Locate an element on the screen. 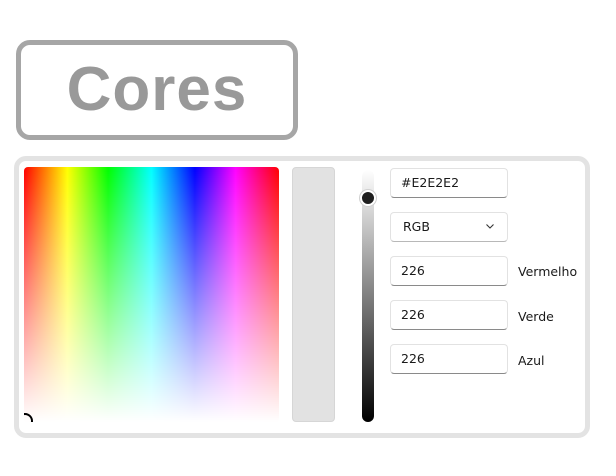  page-title: Cores is located at coordinates (157, 89).